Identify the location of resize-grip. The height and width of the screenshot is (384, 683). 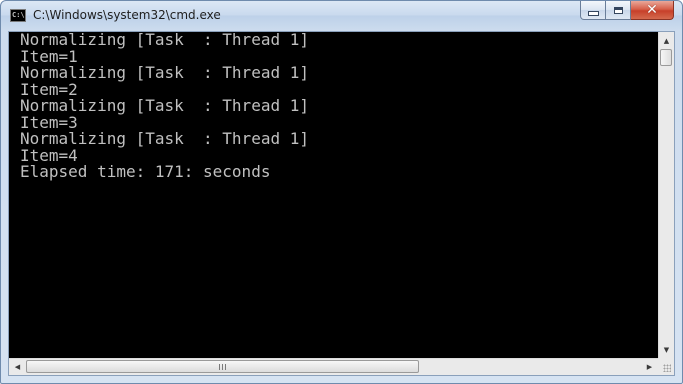
(666, 366).